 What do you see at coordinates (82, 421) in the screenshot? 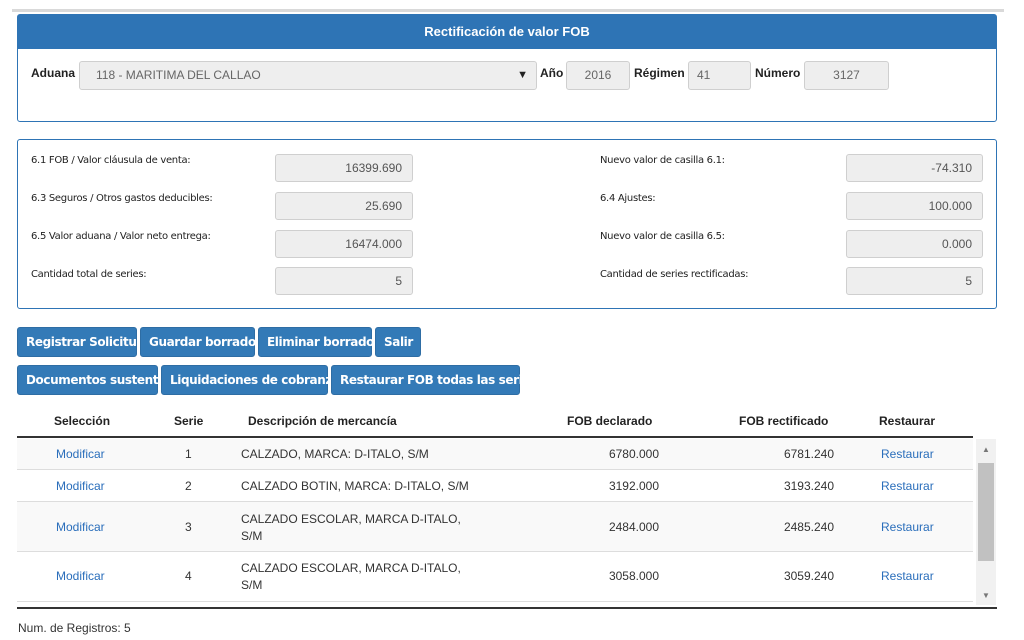
I see `col-seleccion: Selección` at bounding box center [82, 421].